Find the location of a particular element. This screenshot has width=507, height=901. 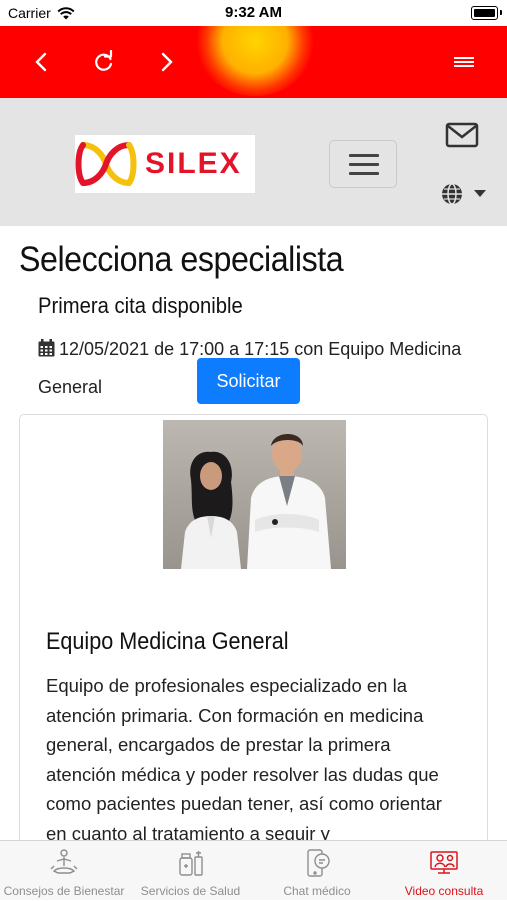

specialist-team-photo is located at coordinates (254, 494).